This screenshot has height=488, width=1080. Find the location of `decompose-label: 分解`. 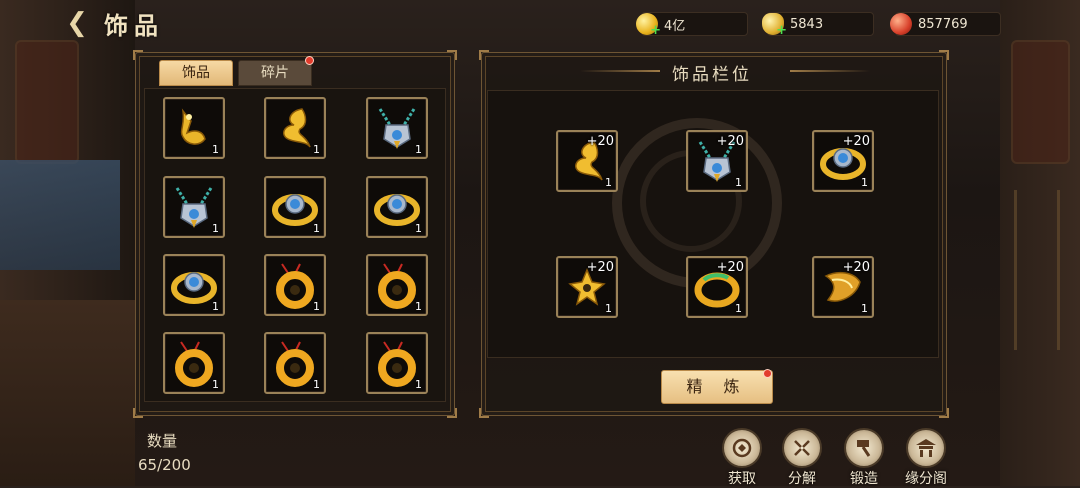

decompose-label: 分解 is located at coordinates (802, 479).